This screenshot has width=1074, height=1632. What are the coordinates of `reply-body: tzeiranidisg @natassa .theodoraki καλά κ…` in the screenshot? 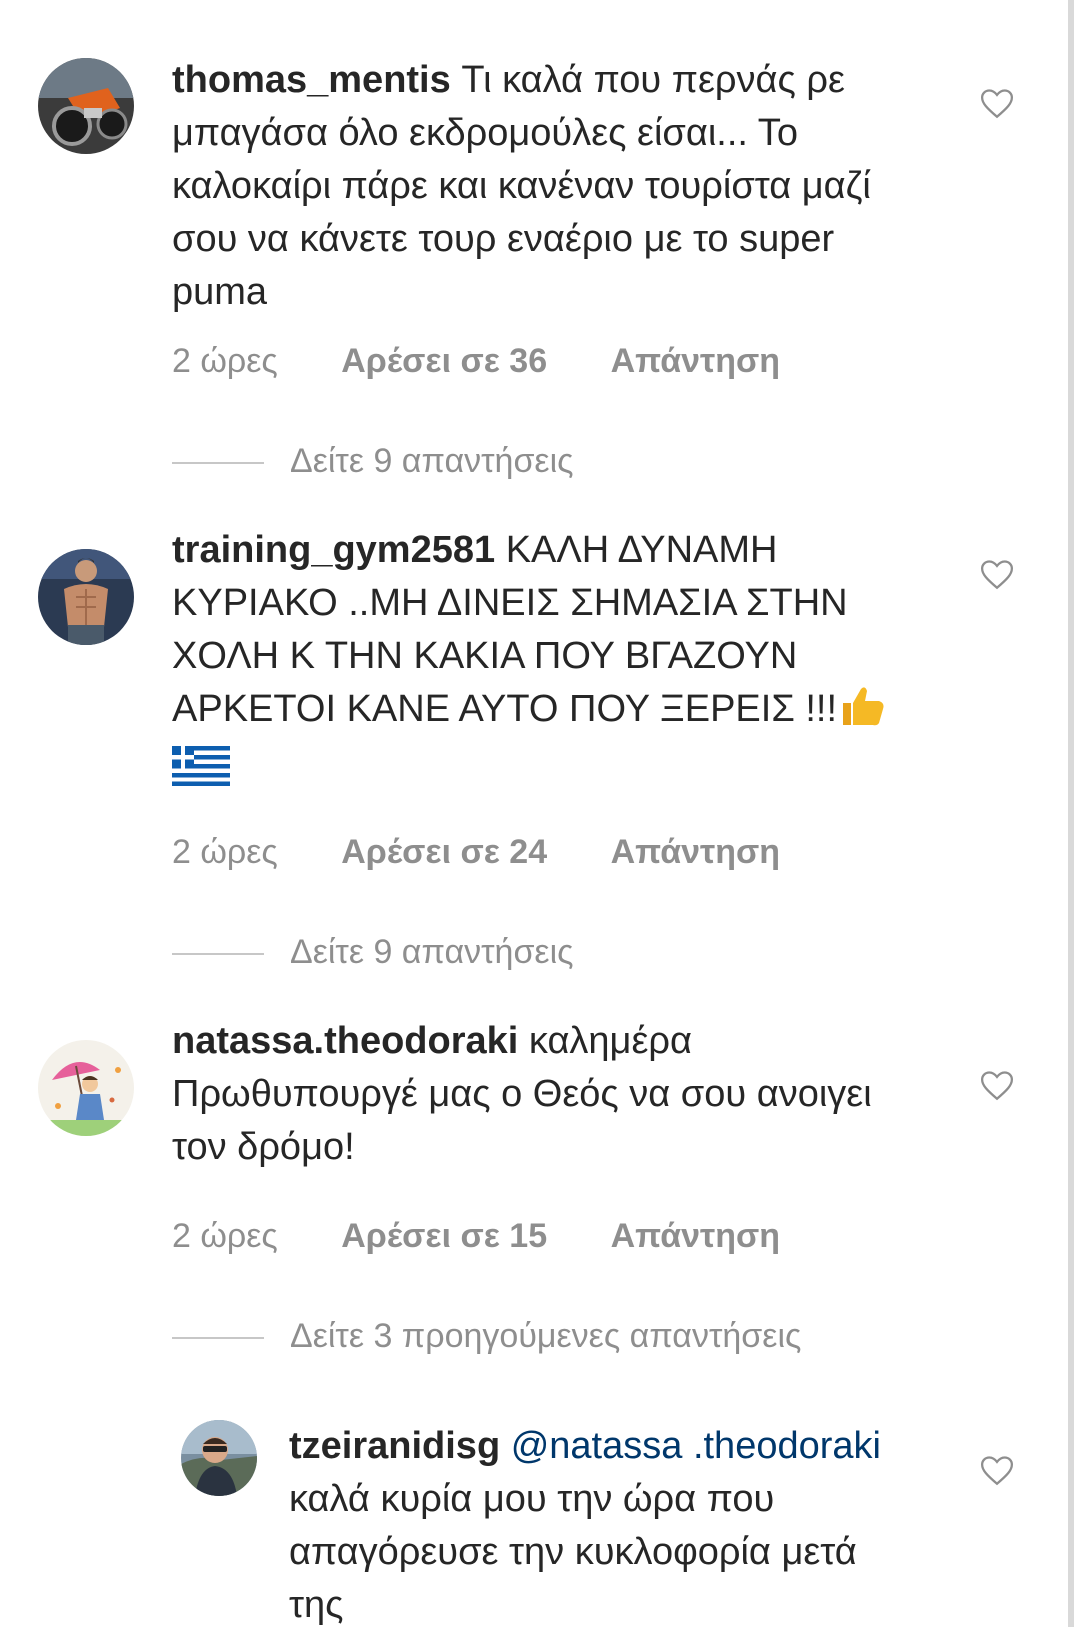 It's located at (599, 1526).